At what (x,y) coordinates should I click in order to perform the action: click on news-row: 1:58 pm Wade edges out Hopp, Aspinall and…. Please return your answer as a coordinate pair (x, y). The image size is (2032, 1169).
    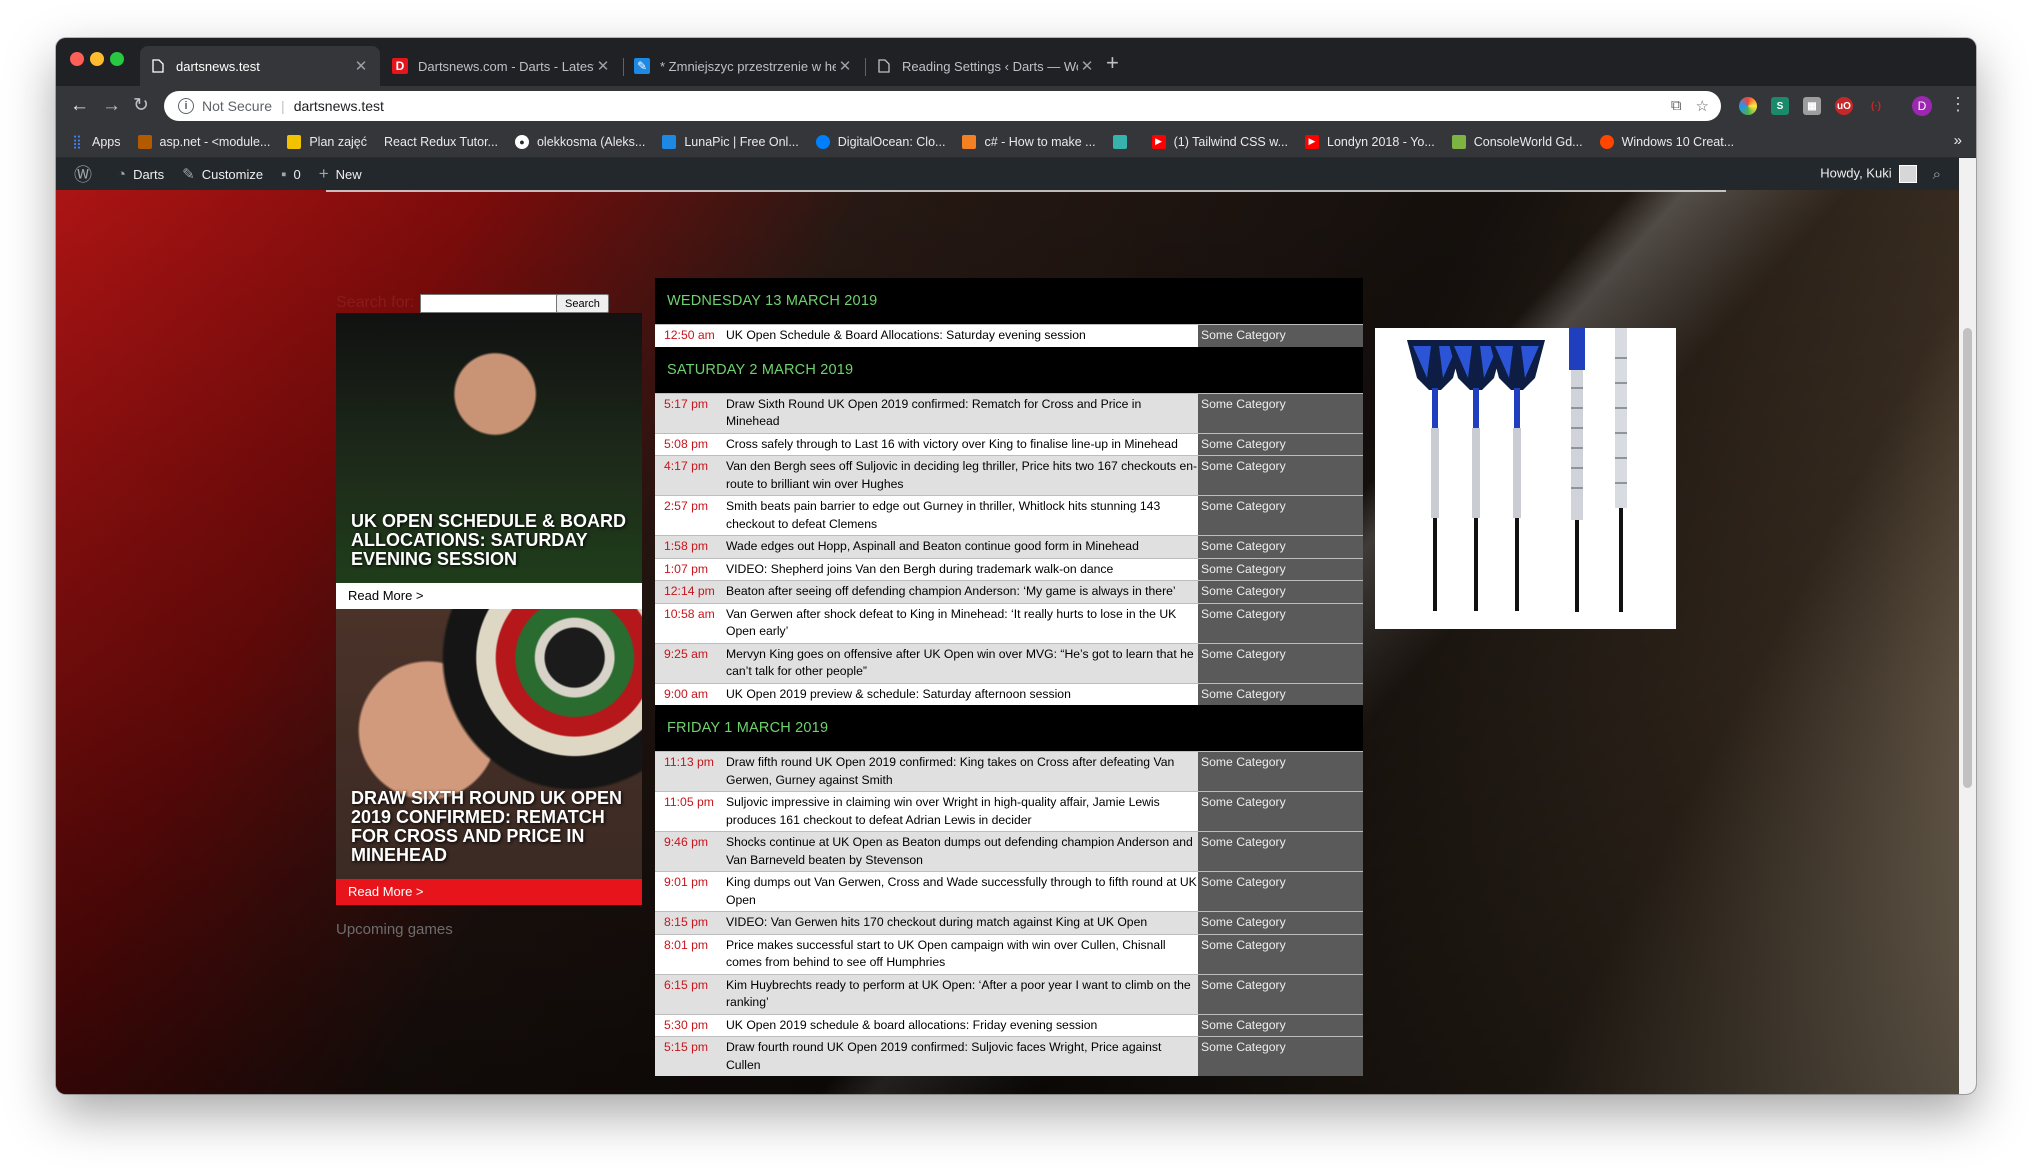
    Looking at the image, I should click on (1009, 546).